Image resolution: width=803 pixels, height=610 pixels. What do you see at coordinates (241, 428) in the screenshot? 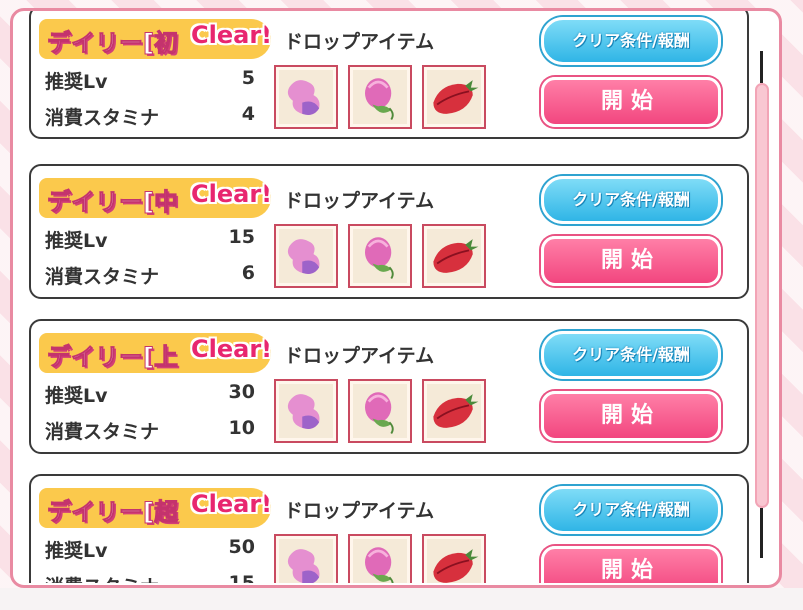
I see `stamina-cost-value: 10` at bounding box center [241, 428].